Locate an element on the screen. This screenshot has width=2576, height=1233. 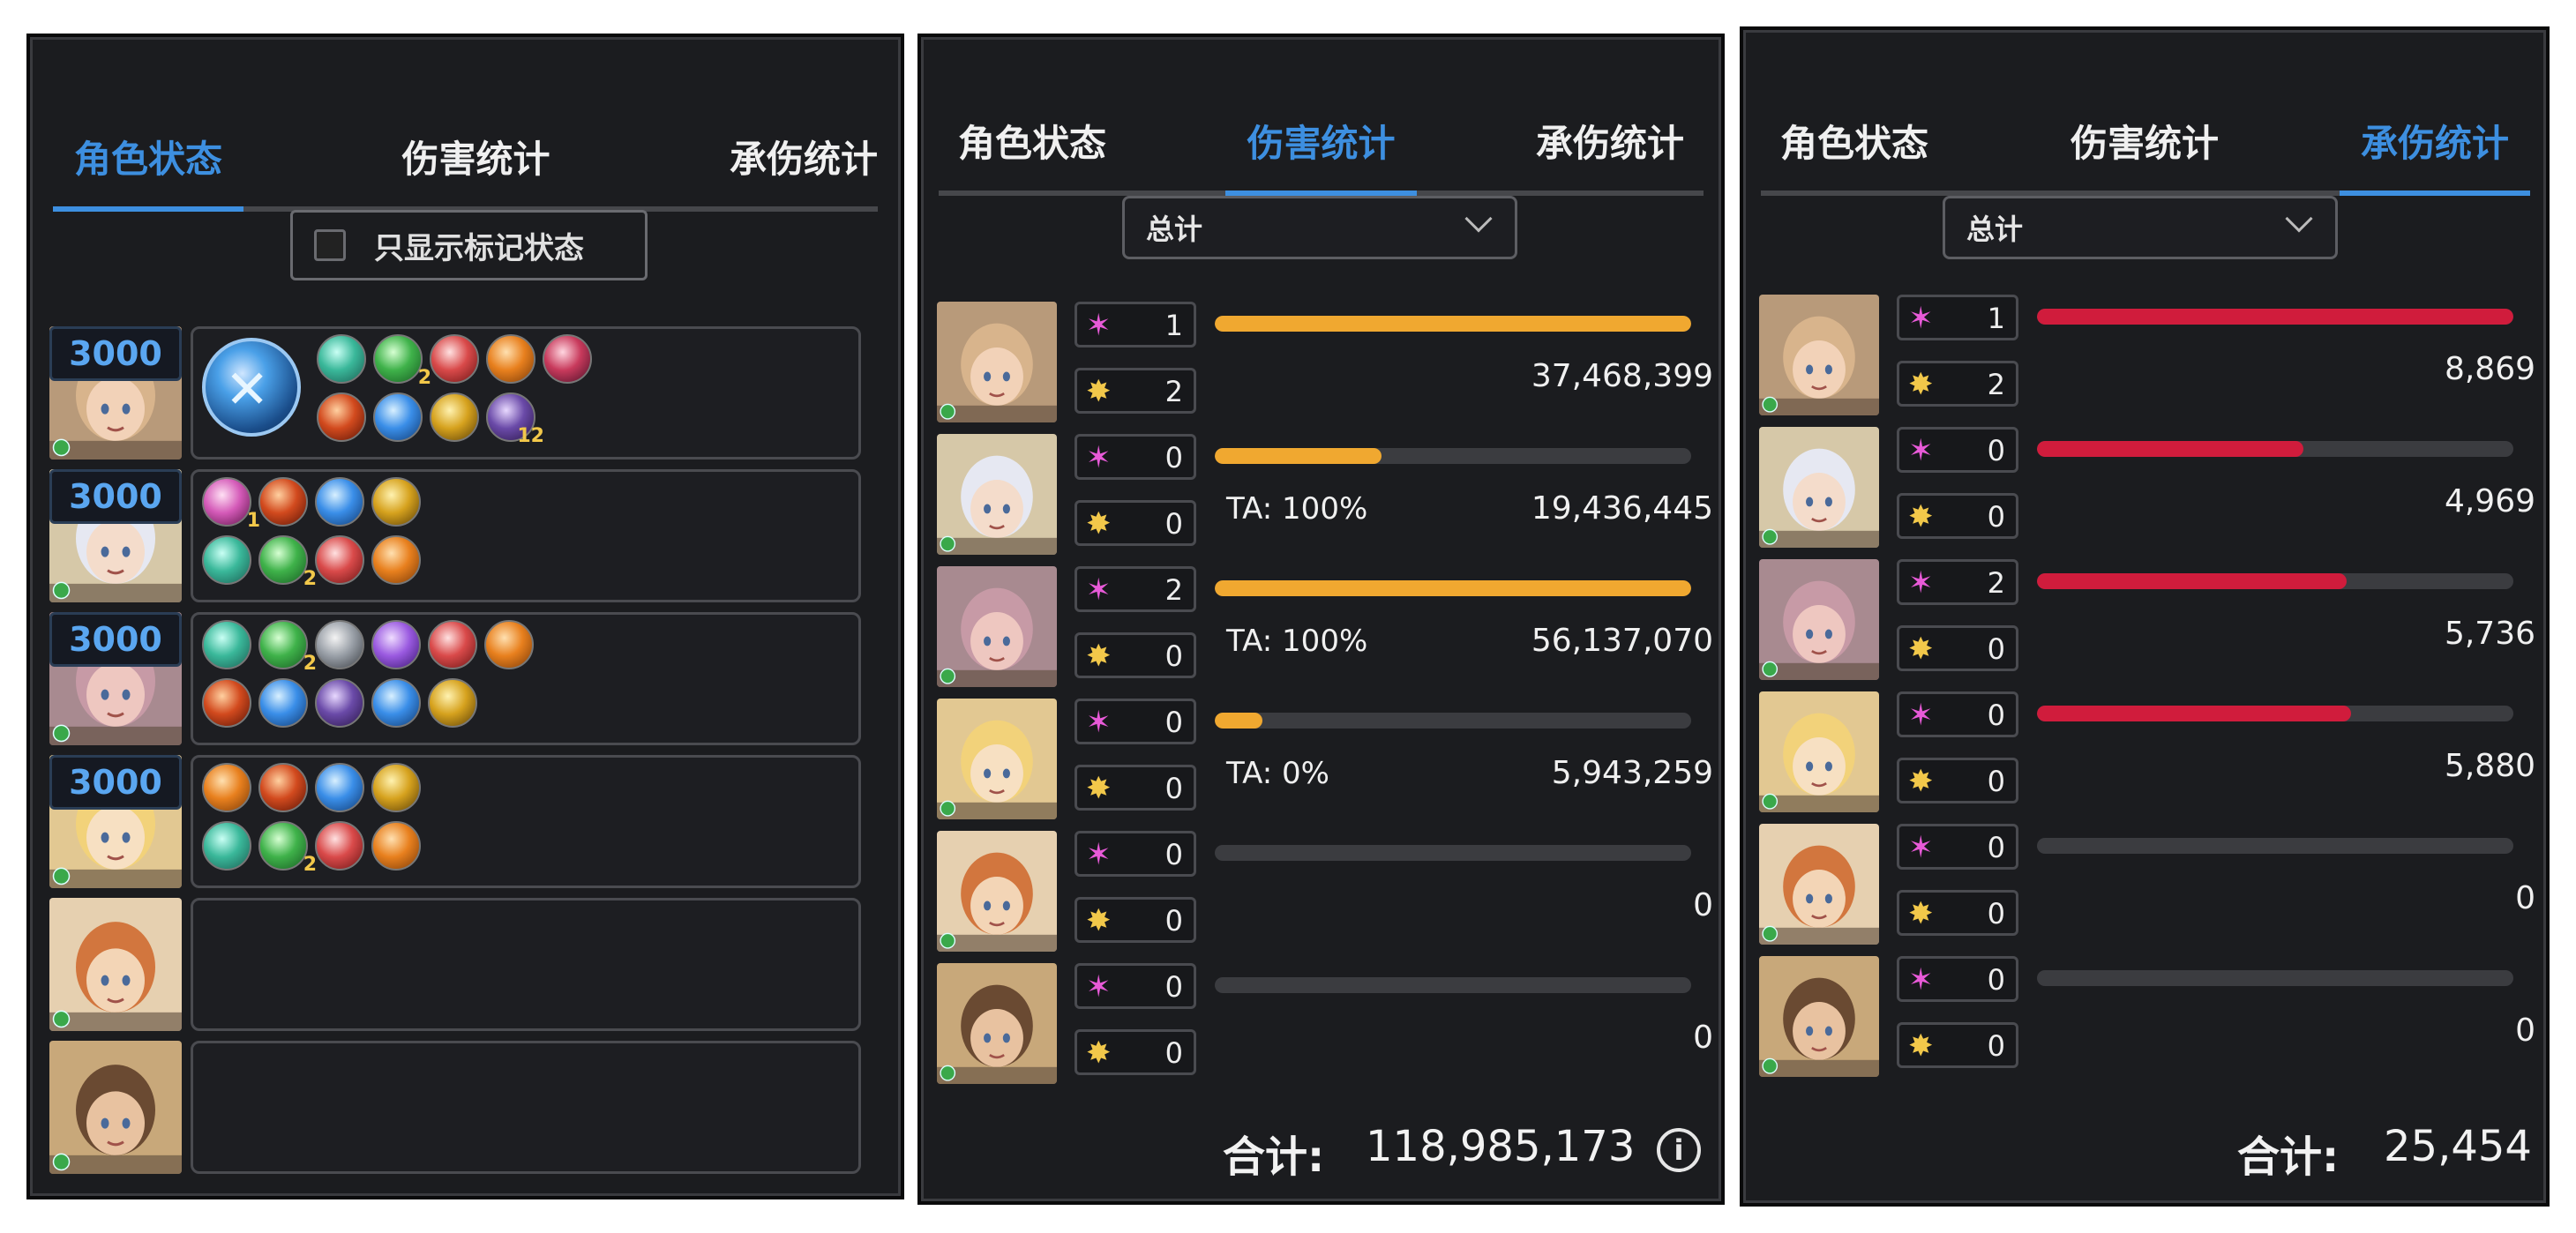
stat-value: 4,969 is located at coordinates (2489, 501).